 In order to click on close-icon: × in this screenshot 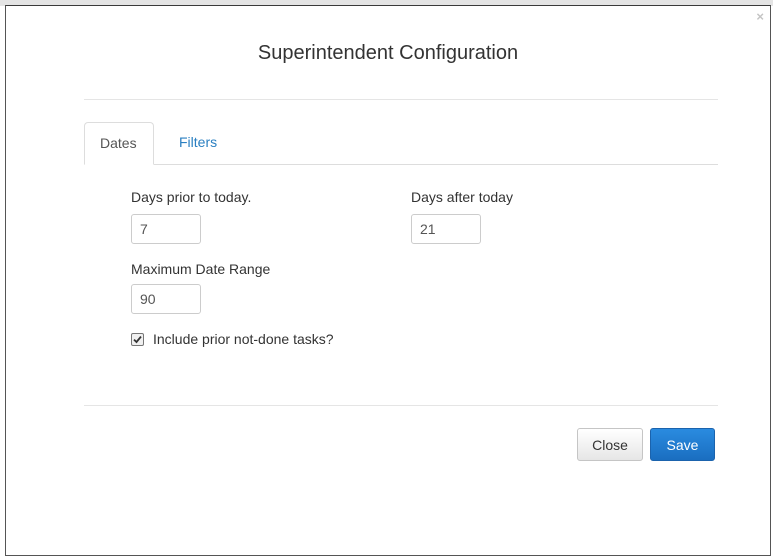, I will do `click(760, 17)`.